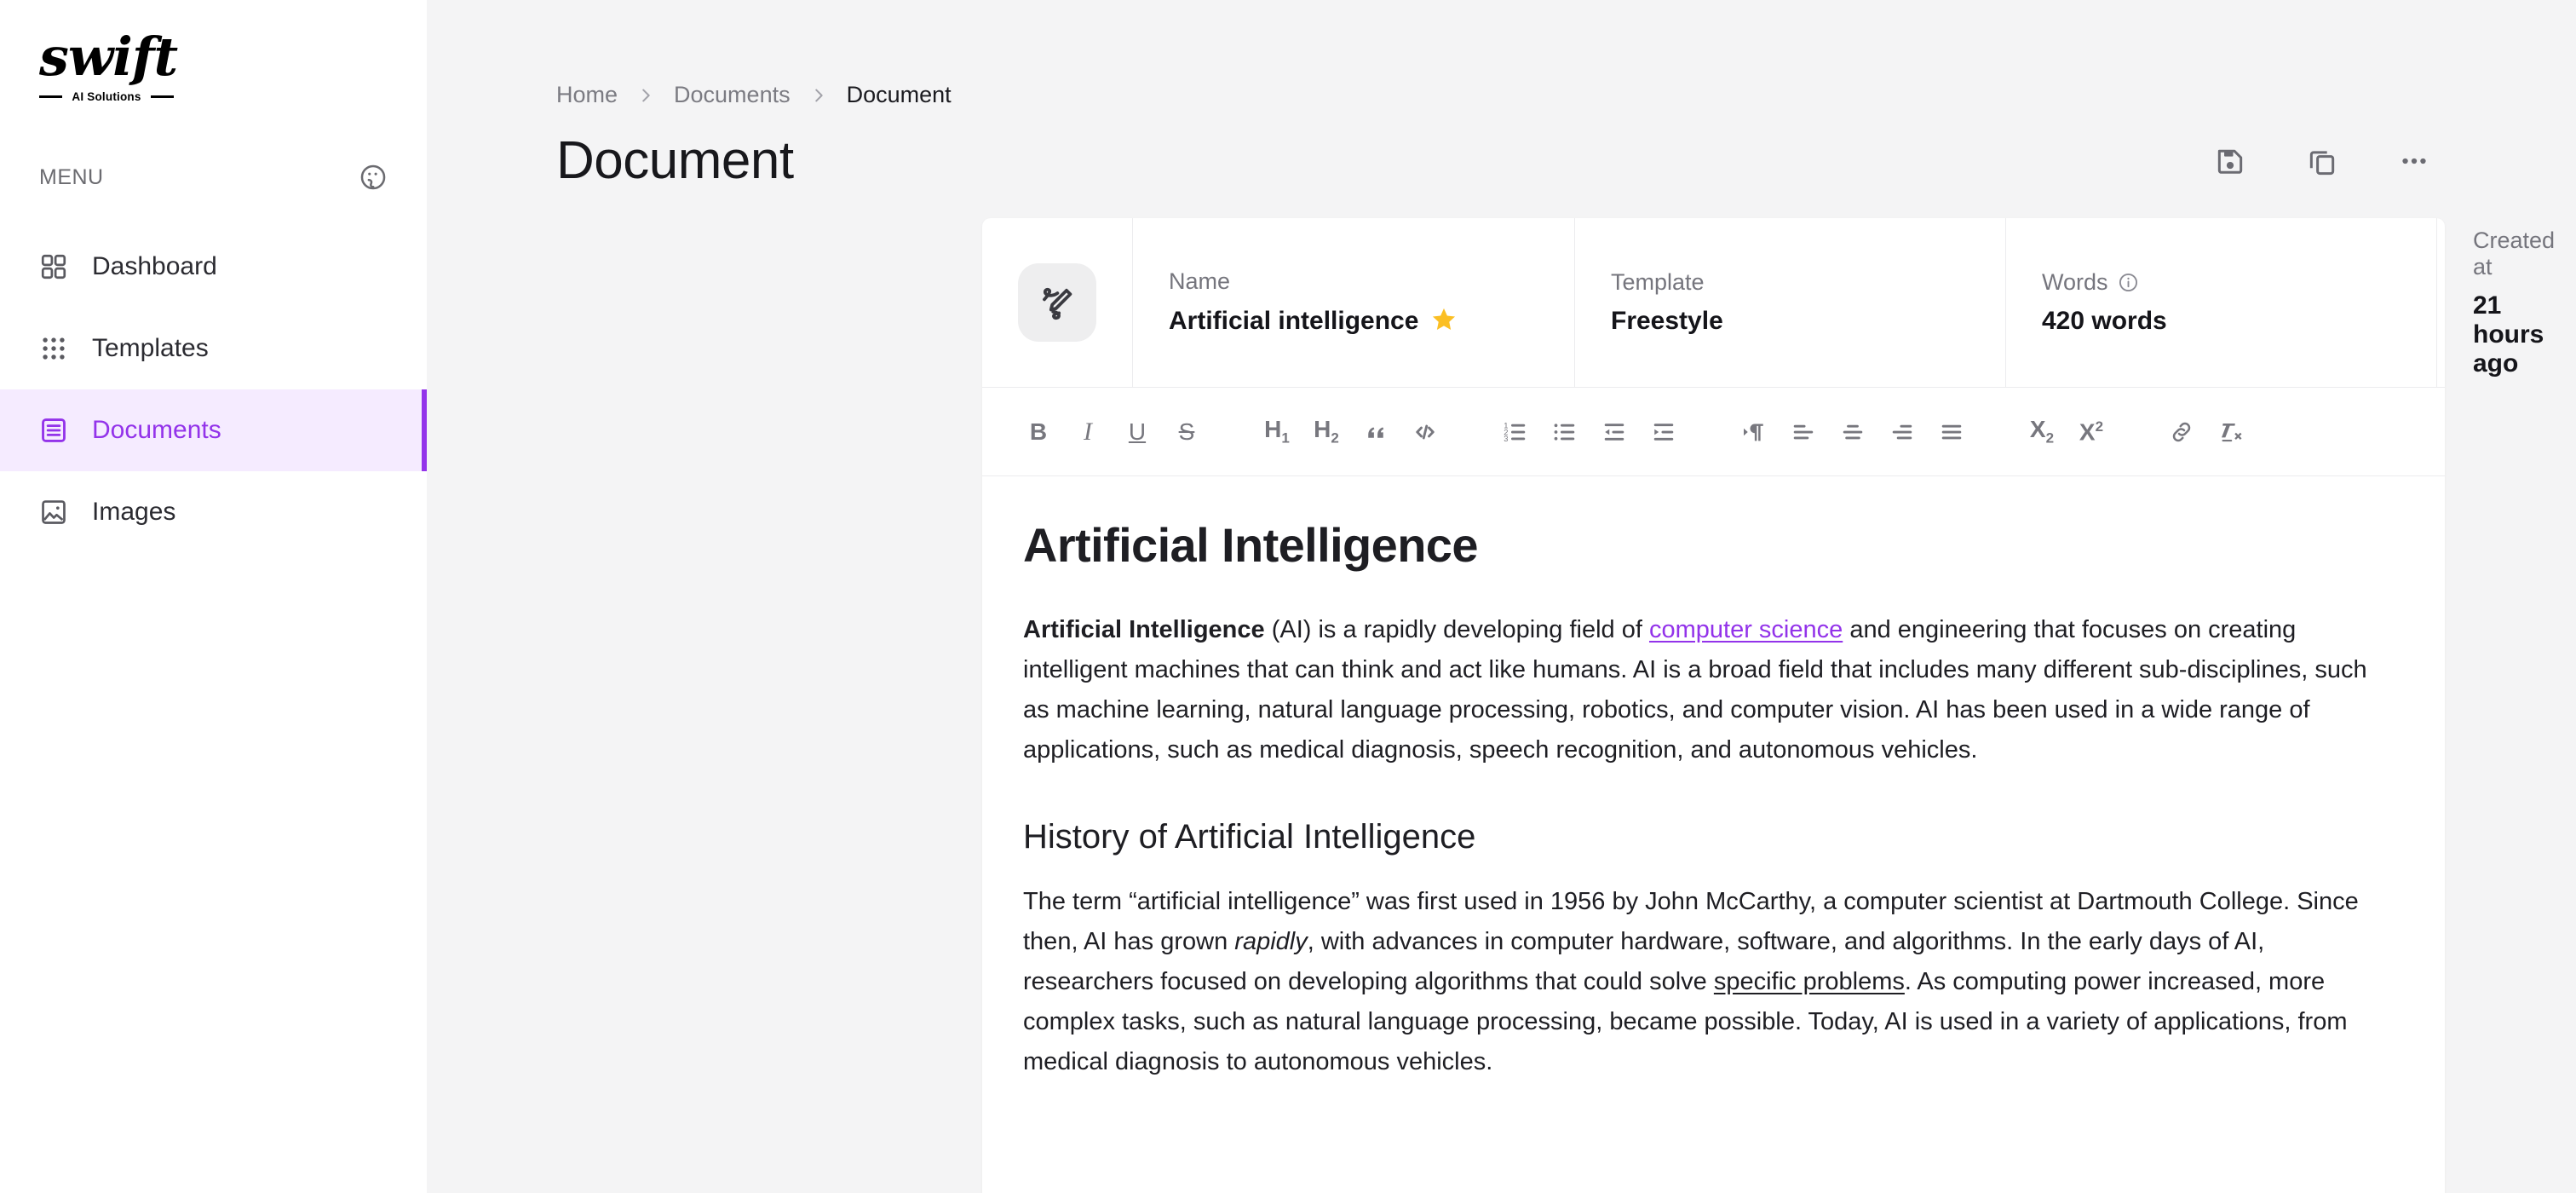 The height and width of the screenshot is (1193, 2576). I want to click on menu-label: MENU, so click(71, 176).